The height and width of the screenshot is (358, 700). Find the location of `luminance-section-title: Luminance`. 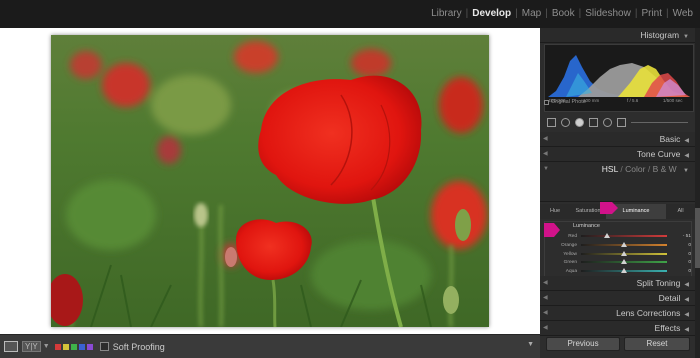

luminance-section-title: Luminance is located at coordinates (586, 226).